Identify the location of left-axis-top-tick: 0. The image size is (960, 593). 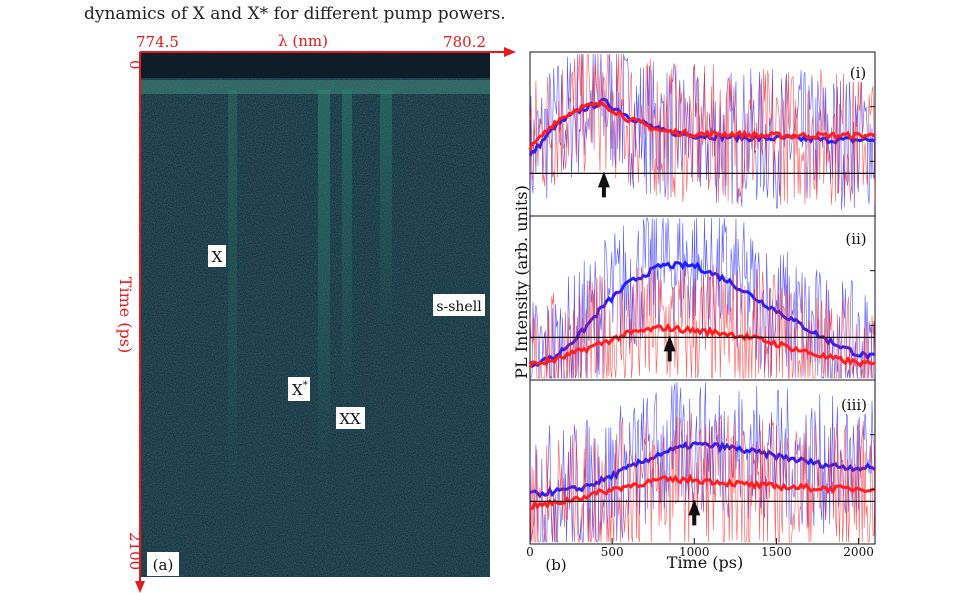
(135, 65).